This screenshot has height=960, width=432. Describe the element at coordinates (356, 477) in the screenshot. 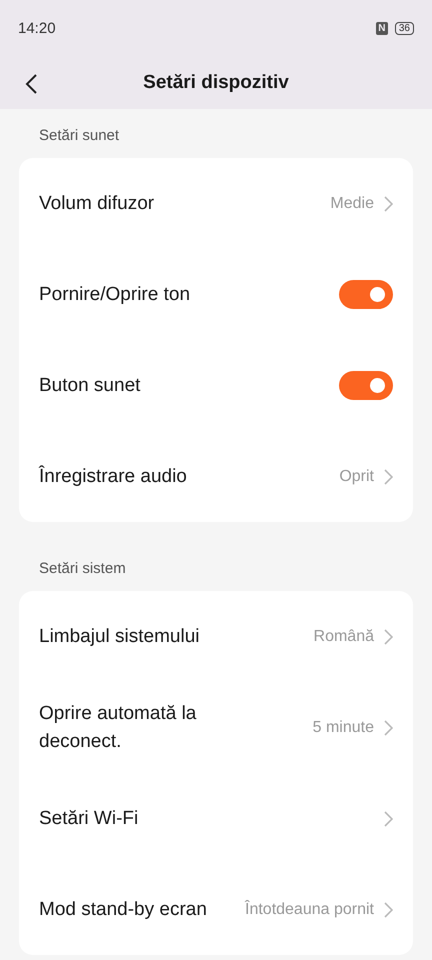

I see `setting-value: Oprit` at that location.